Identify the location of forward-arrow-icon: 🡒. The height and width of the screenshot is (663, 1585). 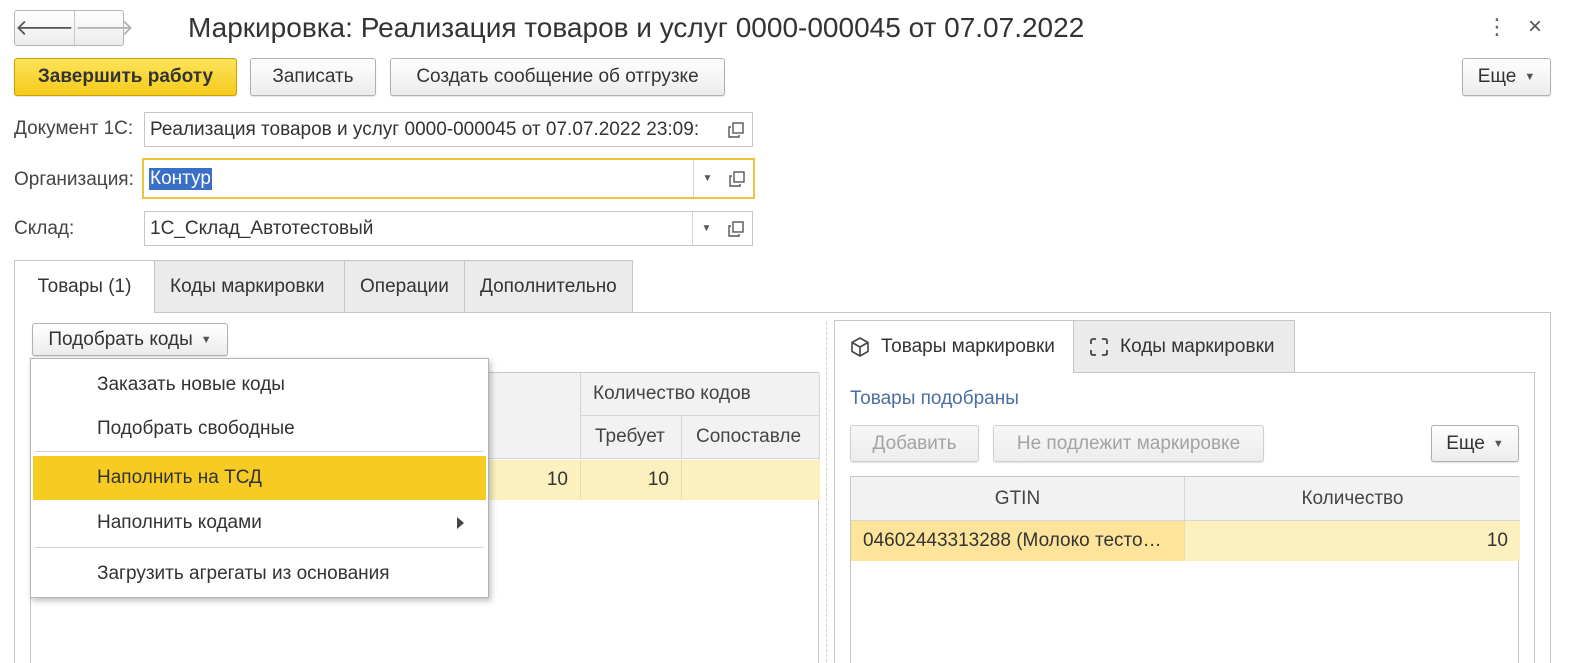
(104, 28).